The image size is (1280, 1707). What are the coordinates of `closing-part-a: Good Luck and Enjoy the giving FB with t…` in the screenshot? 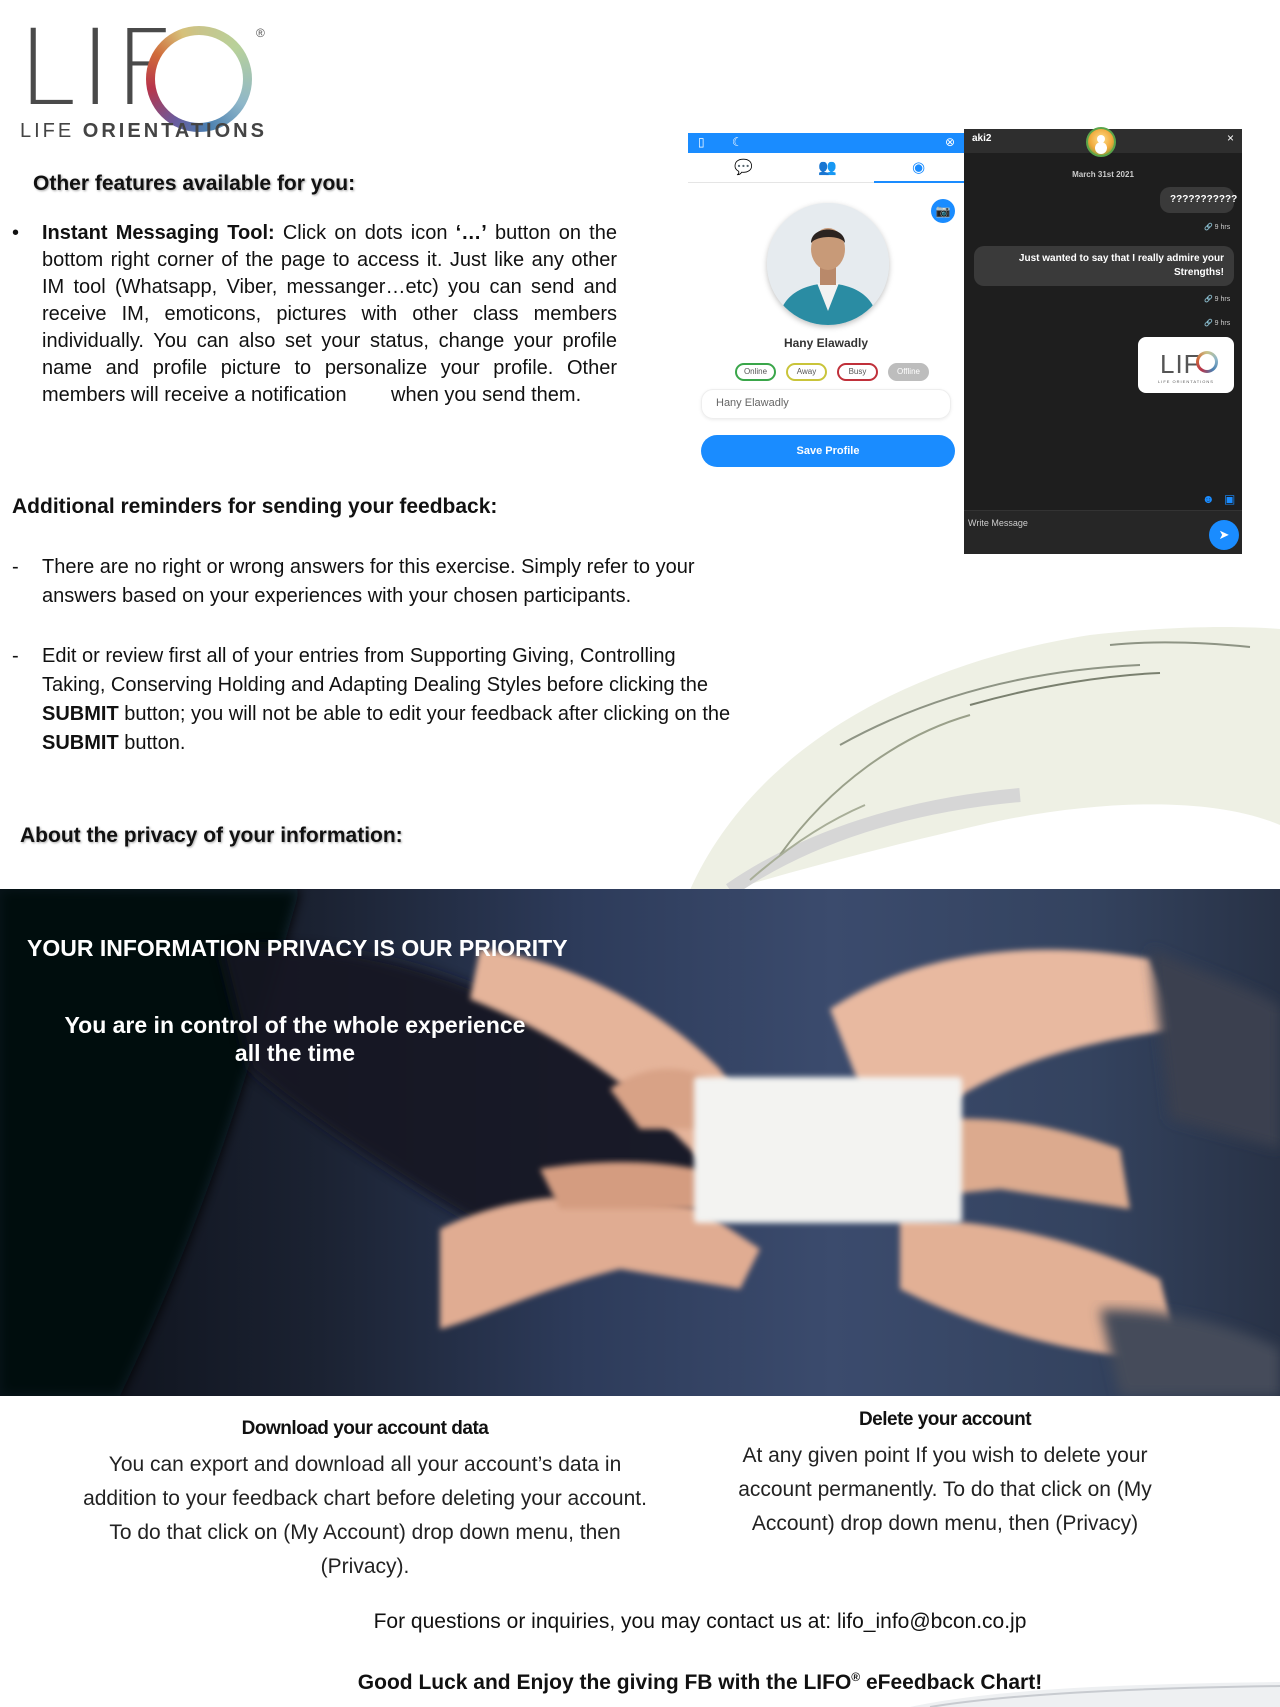 It's located at (604, 1682).